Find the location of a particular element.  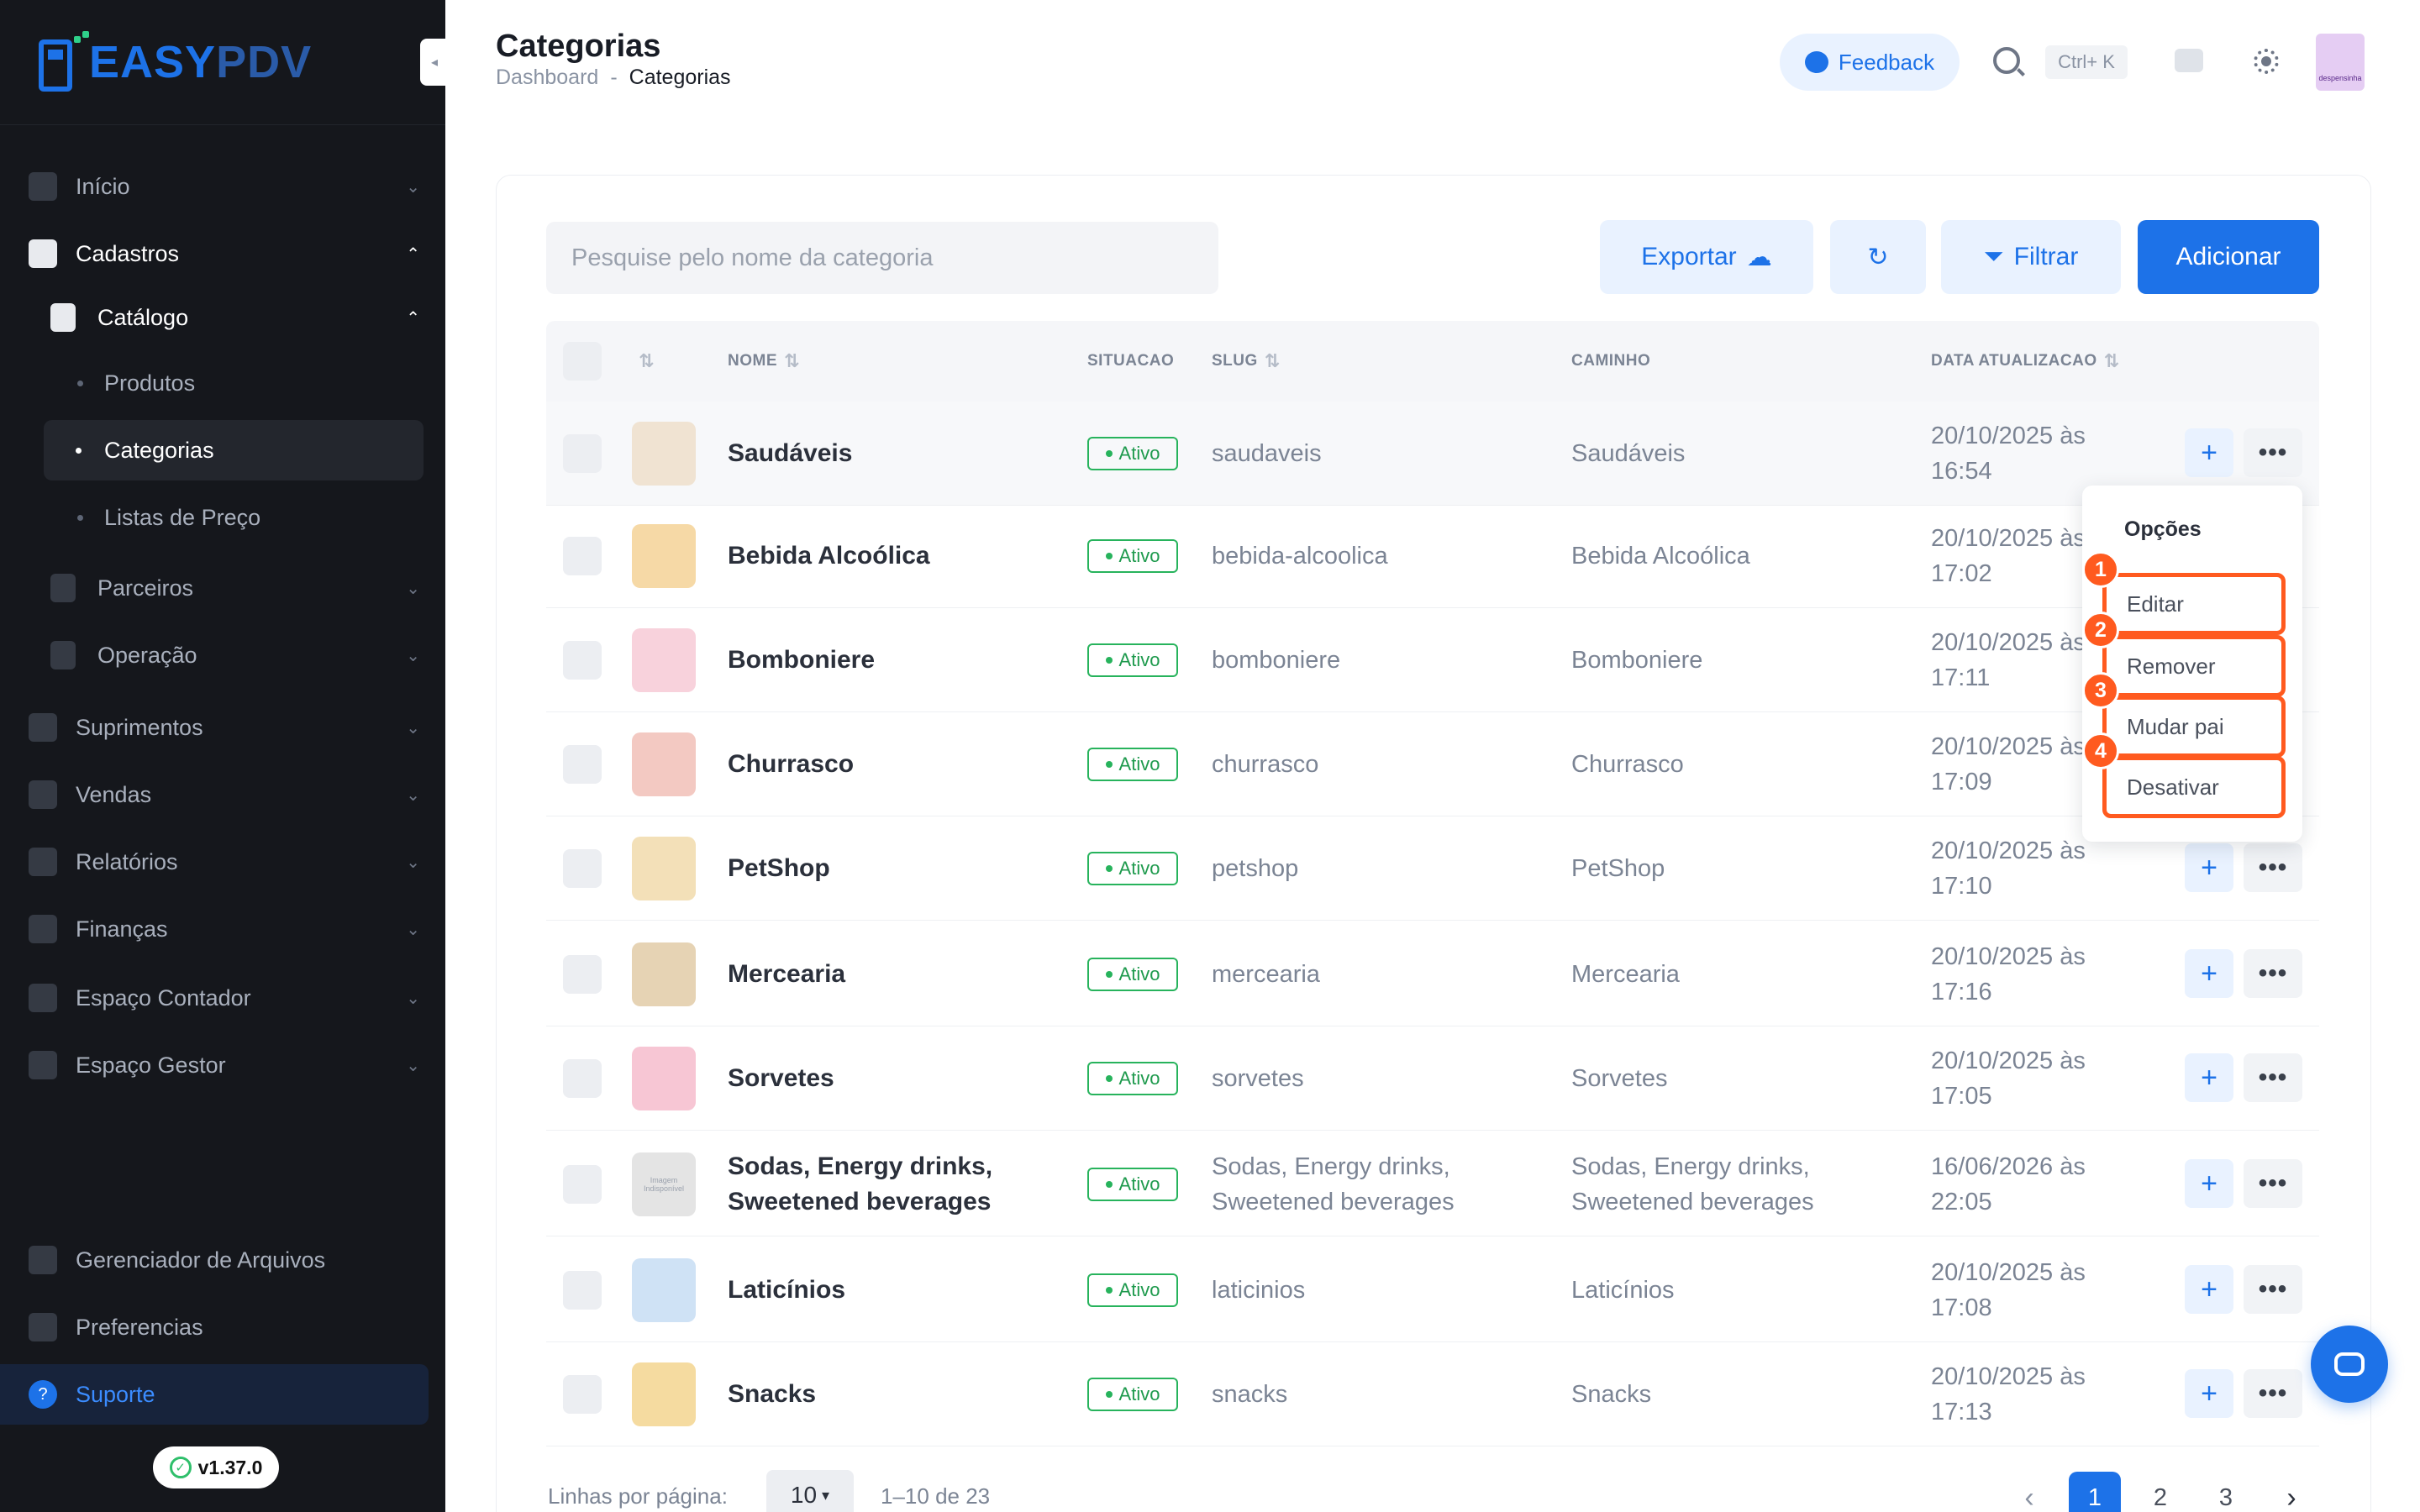

menu-item-remover: Remover is located at coordinates (2194, 666).